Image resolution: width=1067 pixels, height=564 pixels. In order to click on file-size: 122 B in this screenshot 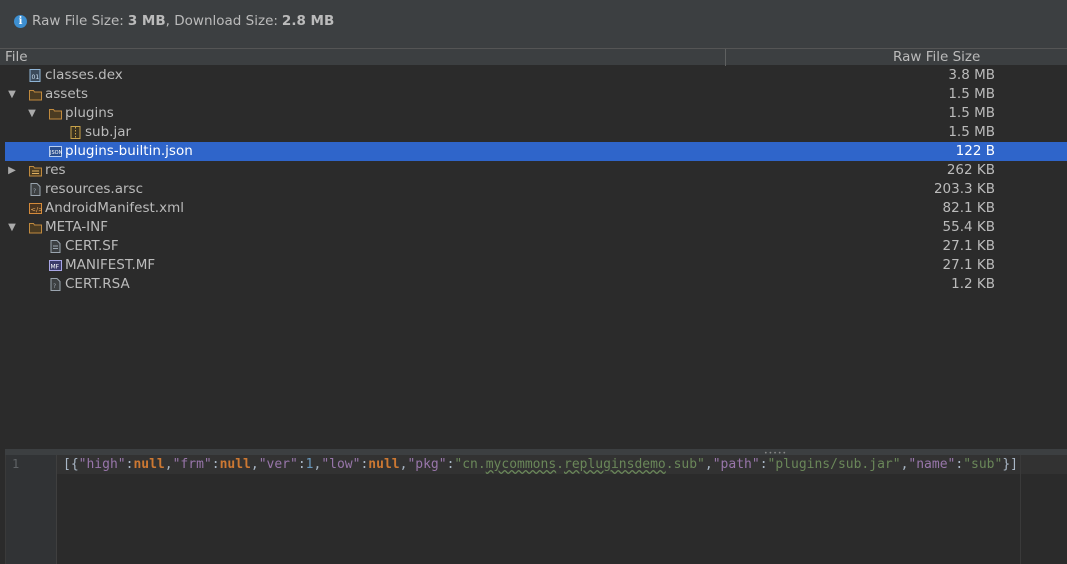, I will do `click(975, 151)`.